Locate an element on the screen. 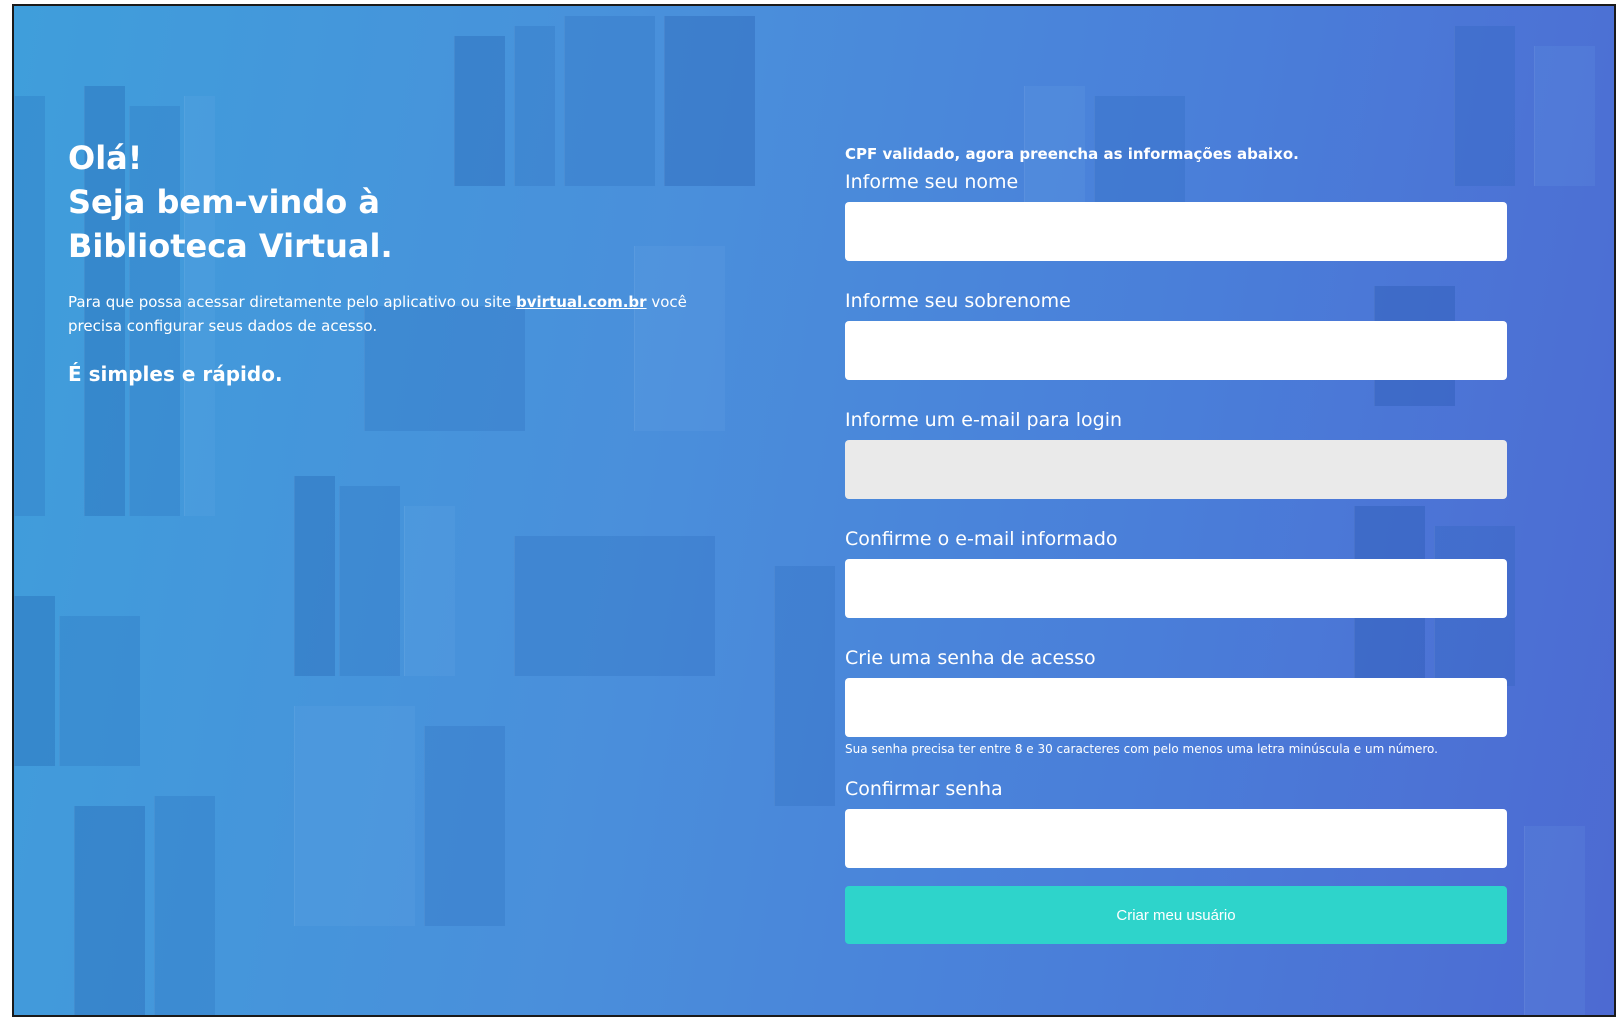 This screenshot has height=1017, width=1616. confirm-password-input is located at coordinates (1176, 838).